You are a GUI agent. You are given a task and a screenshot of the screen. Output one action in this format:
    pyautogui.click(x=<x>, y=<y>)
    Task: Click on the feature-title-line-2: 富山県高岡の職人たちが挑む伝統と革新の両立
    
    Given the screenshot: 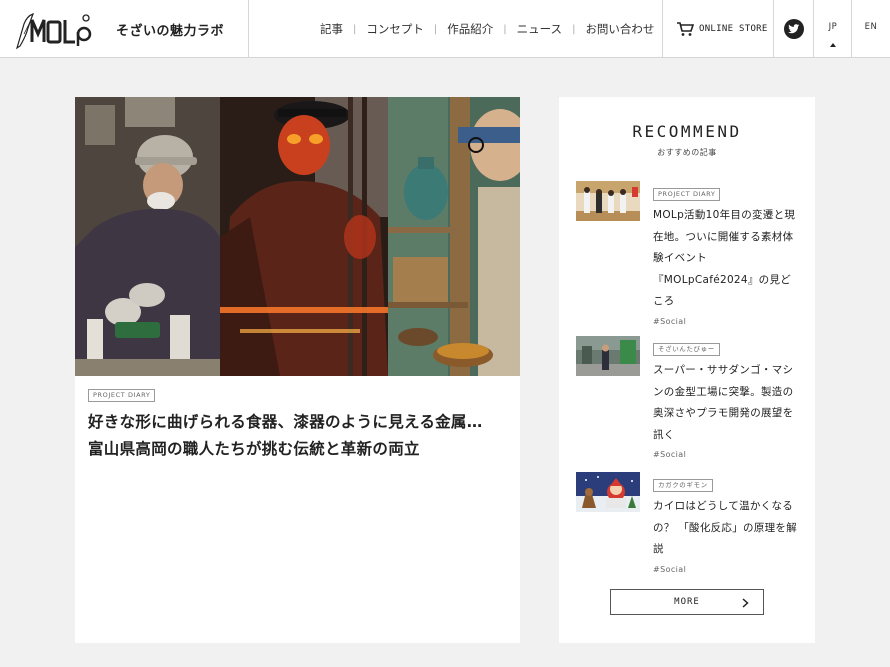 What is the action you would take?
    pyautogui.click(x=254, y=449)
    